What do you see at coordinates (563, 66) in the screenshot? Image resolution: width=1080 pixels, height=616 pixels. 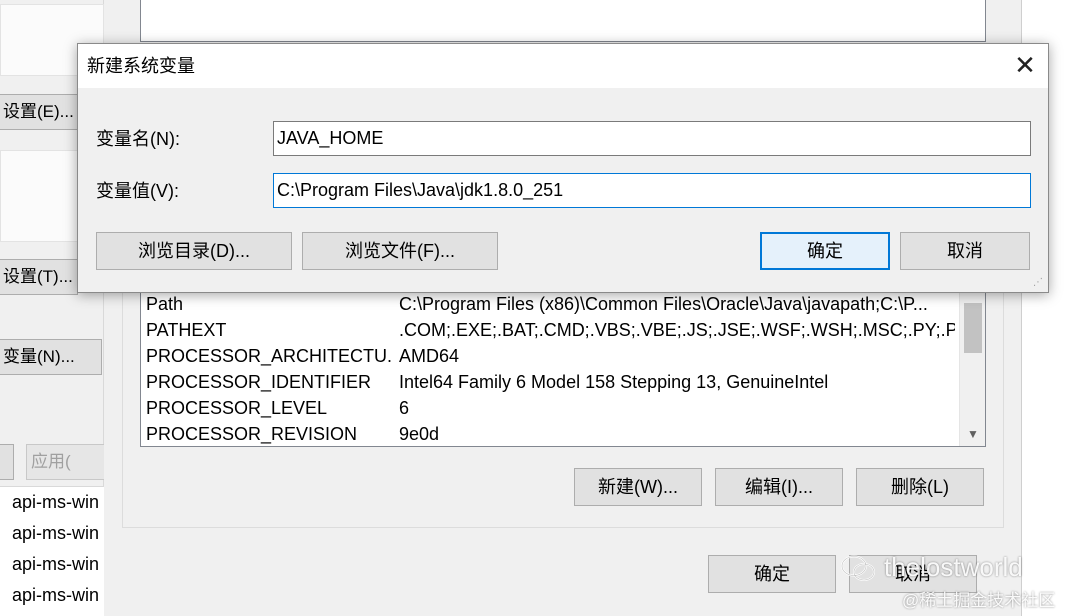 I see `dialog-titlebar: 新建系统变量 ✕` at bounding box center [563, 66].